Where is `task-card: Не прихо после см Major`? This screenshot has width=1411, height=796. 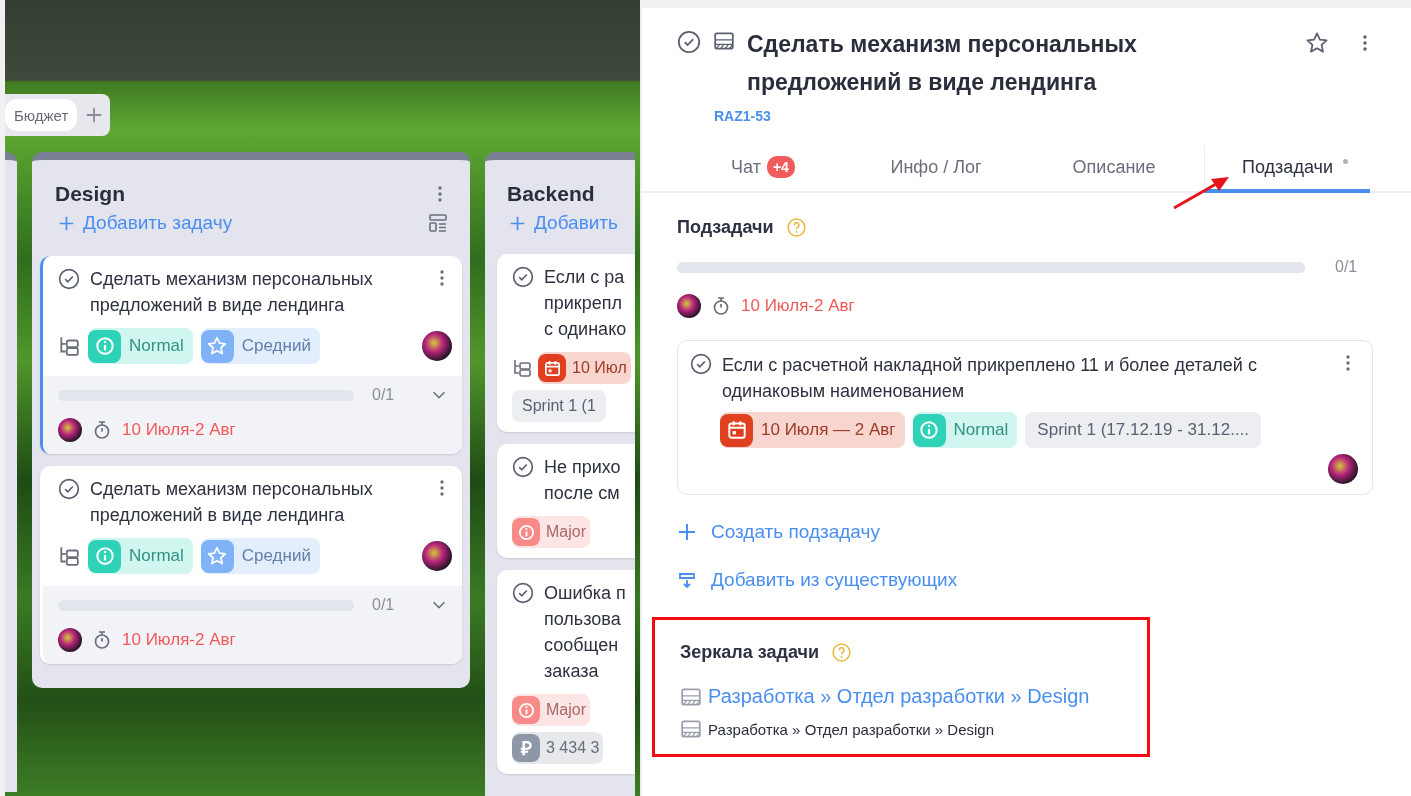 task-card: Не прихо после см Major is located at coordinates (566, 501).